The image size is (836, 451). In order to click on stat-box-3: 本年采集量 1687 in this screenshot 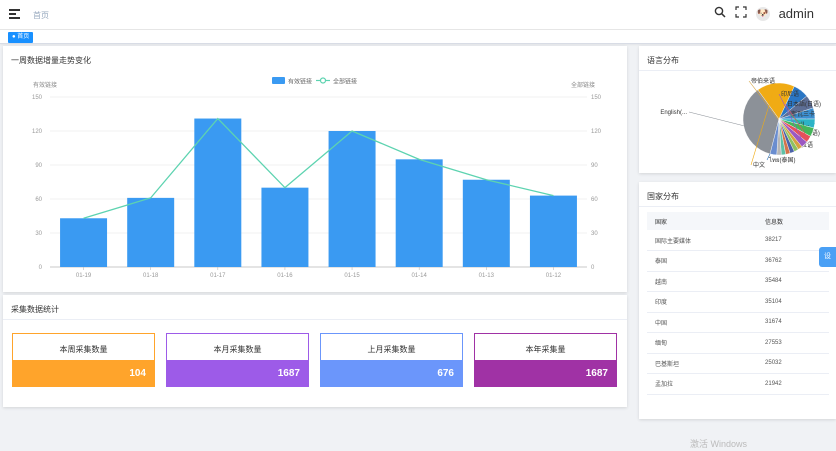, I will do `click(545, 360)`.